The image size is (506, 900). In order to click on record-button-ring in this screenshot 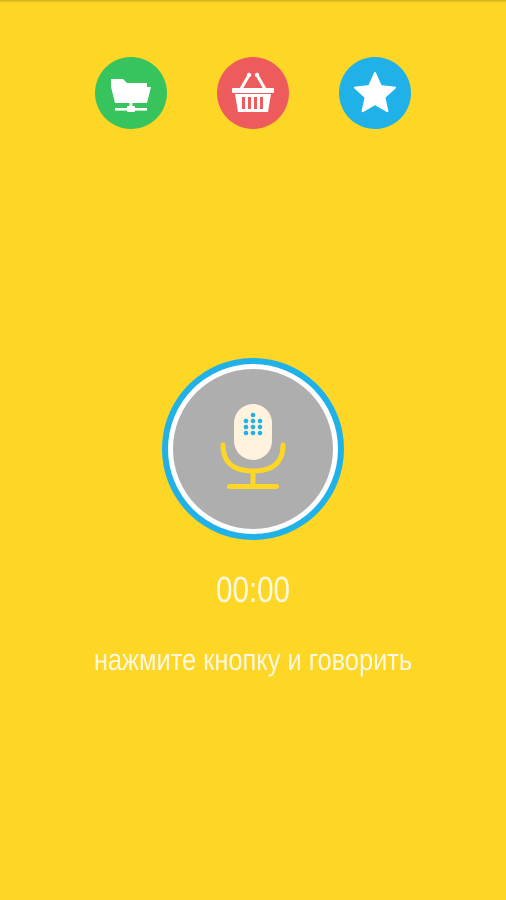, I will do `click(253, 449)`.